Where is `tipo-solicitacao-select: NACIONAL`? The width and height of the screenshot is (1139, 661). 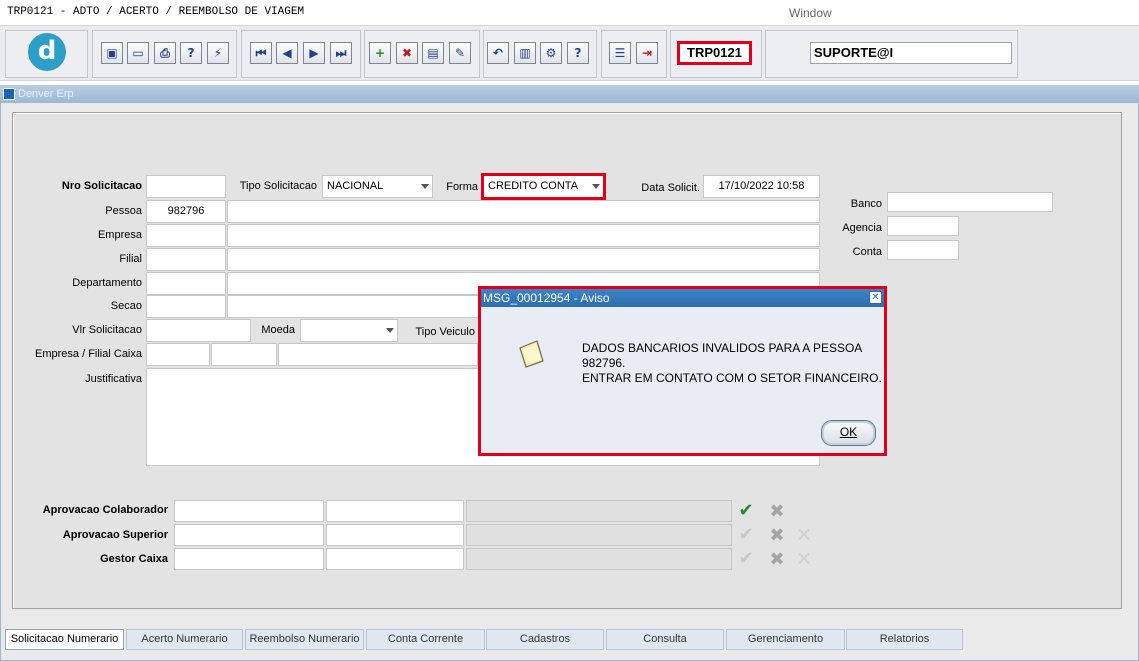 tipo-solicitacao-select: NACIONAL is located at coordinates (377, 186).